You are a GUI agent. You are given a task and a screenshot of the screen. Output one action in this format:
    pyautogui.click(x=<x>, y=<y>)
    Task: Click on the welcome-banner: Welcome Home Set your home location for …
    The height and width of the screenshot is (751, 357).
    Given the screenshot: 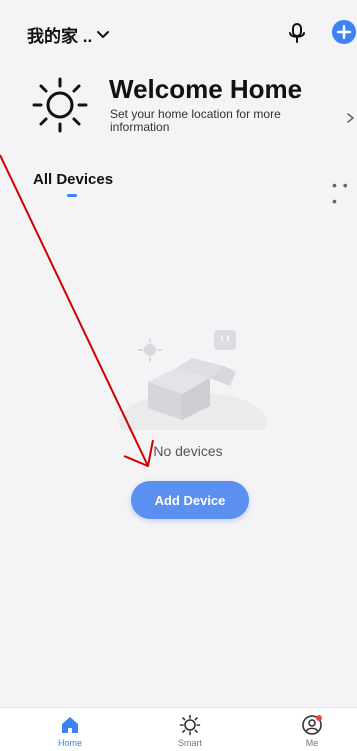 What is the action you would take?
    pyautogui.click(x=178, y=105)
    